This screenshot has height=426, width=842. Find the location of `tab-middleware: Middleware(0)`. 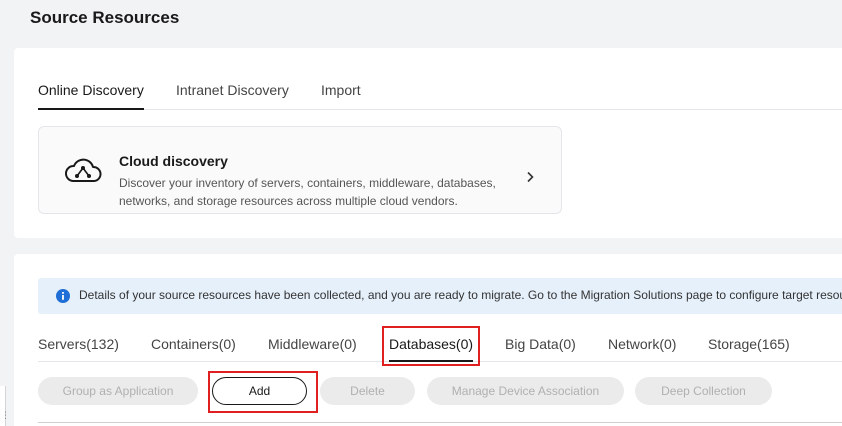

tab-middleware: Middleware(0) is located at coordinates (312, 344).